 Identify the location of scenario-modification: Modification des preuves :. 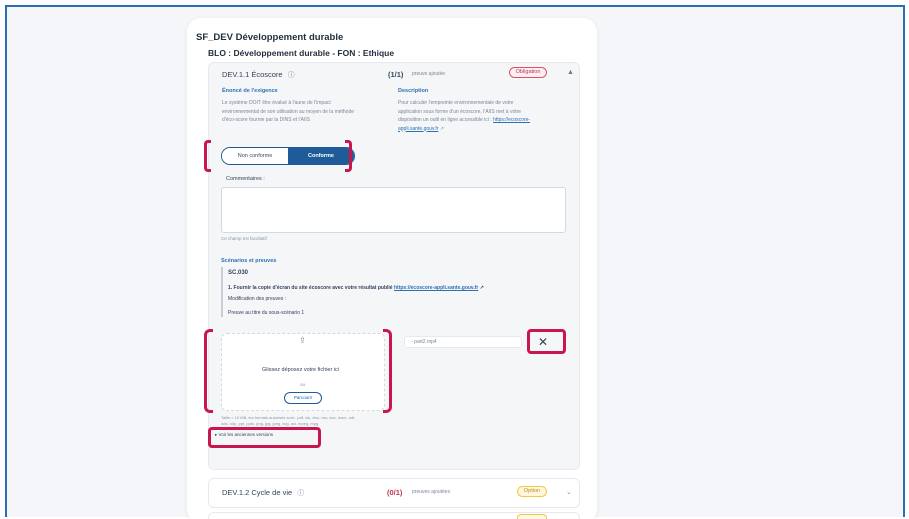
(257, 299).